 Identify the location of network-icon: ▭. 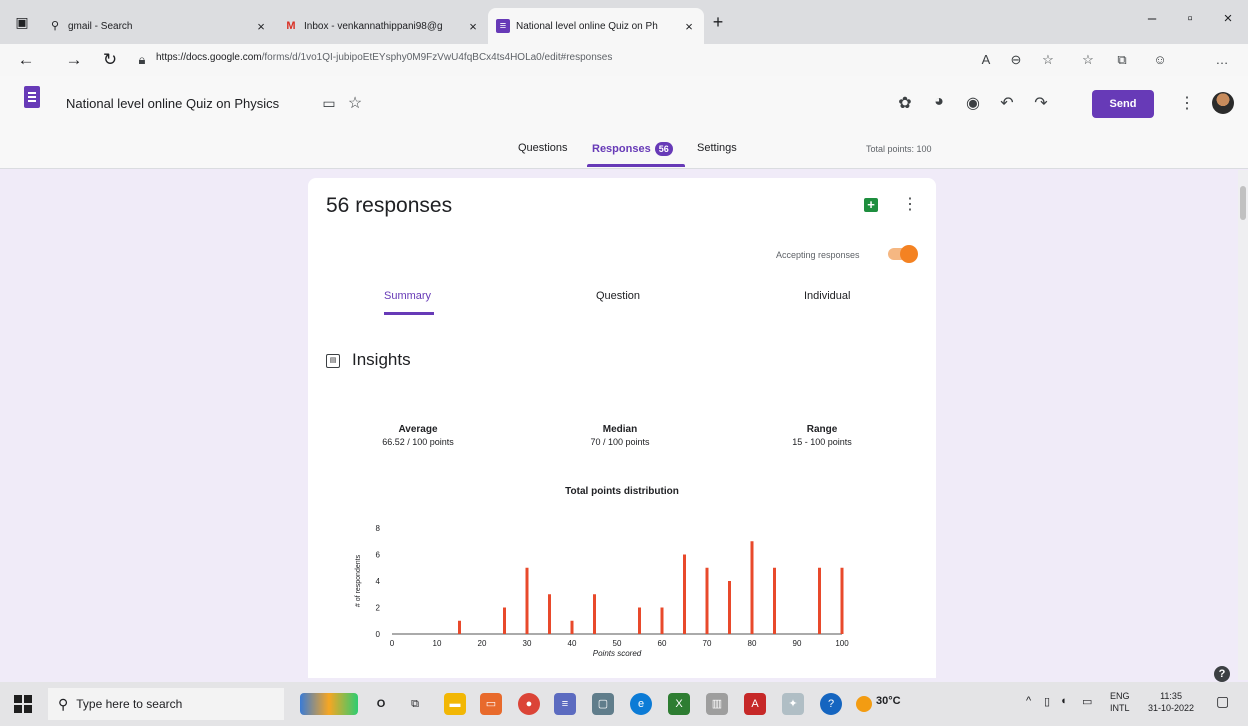
(1087, 701).